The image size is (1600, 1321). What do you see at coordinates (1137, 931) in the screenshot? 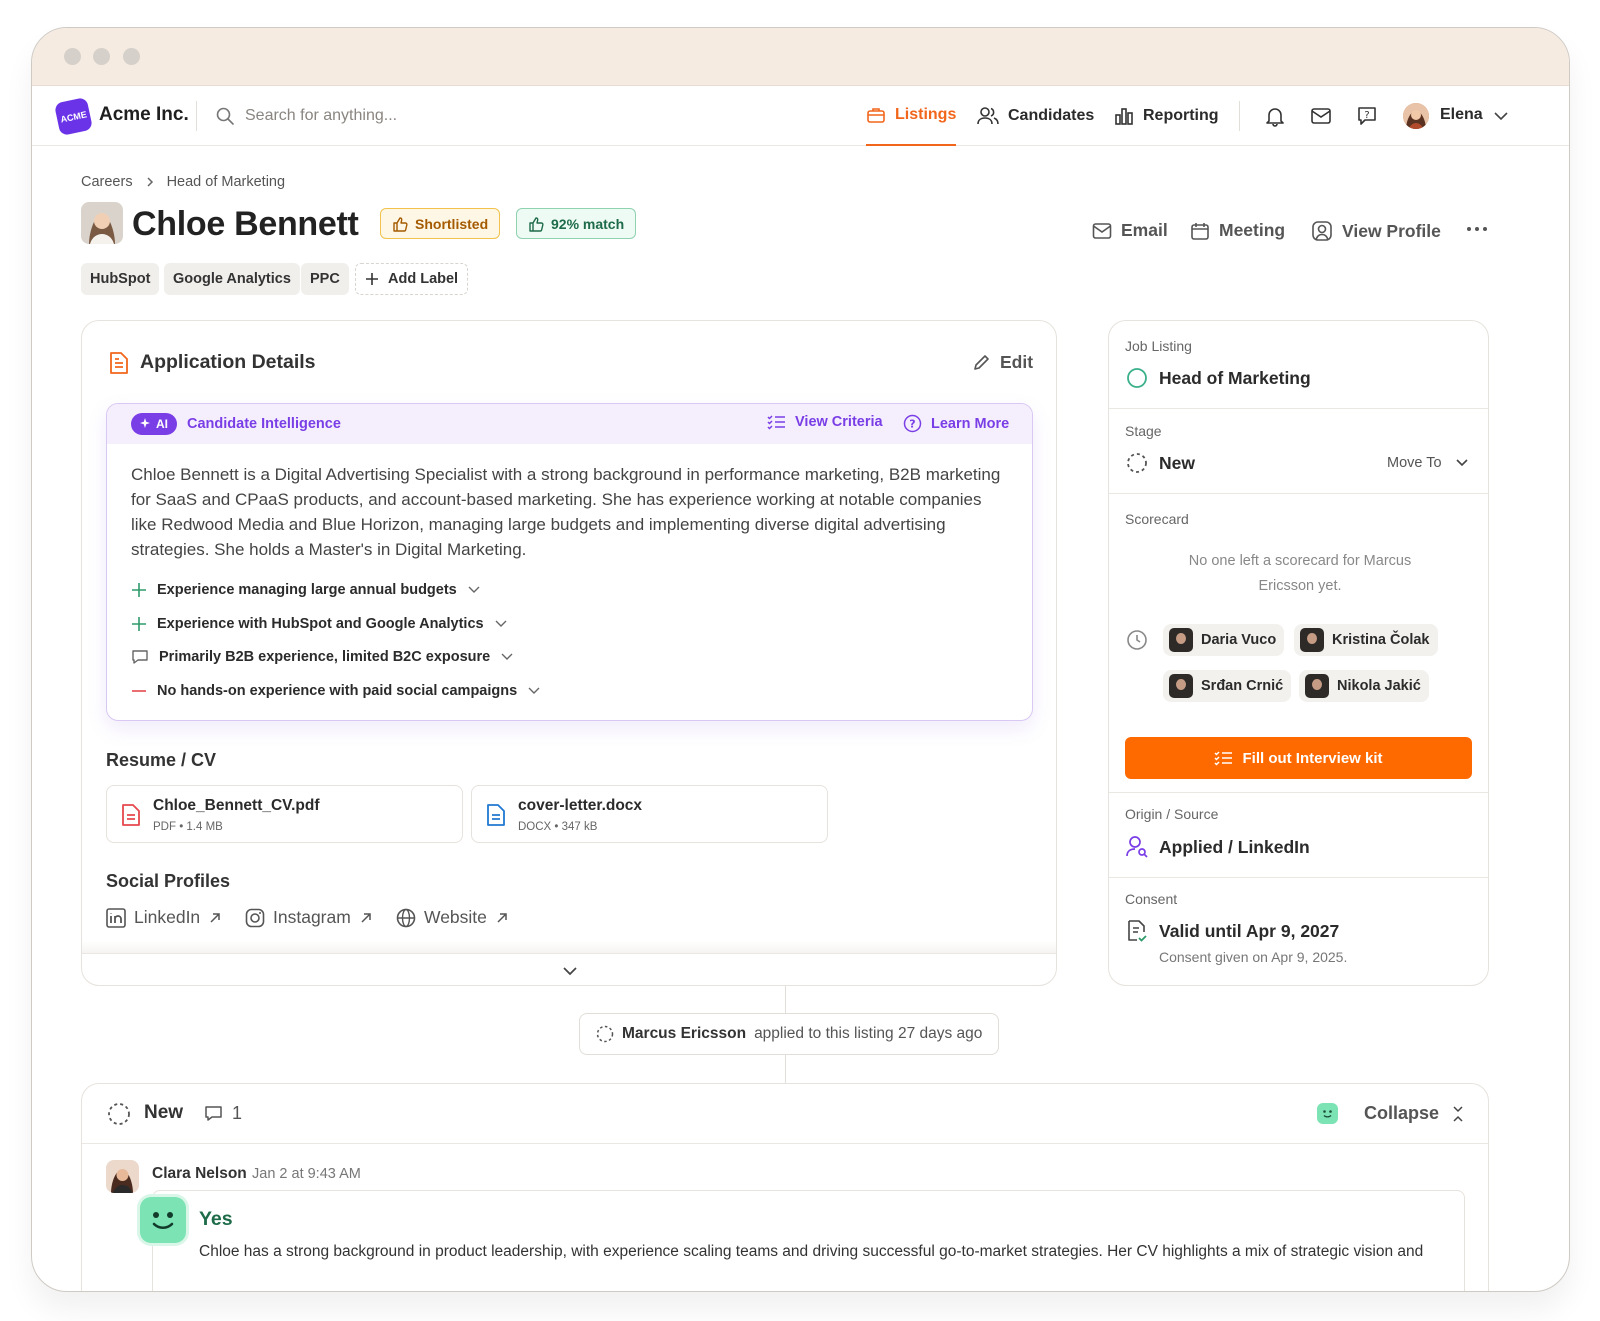
I see `document-check-icon` at bounding box center [1137, 931].